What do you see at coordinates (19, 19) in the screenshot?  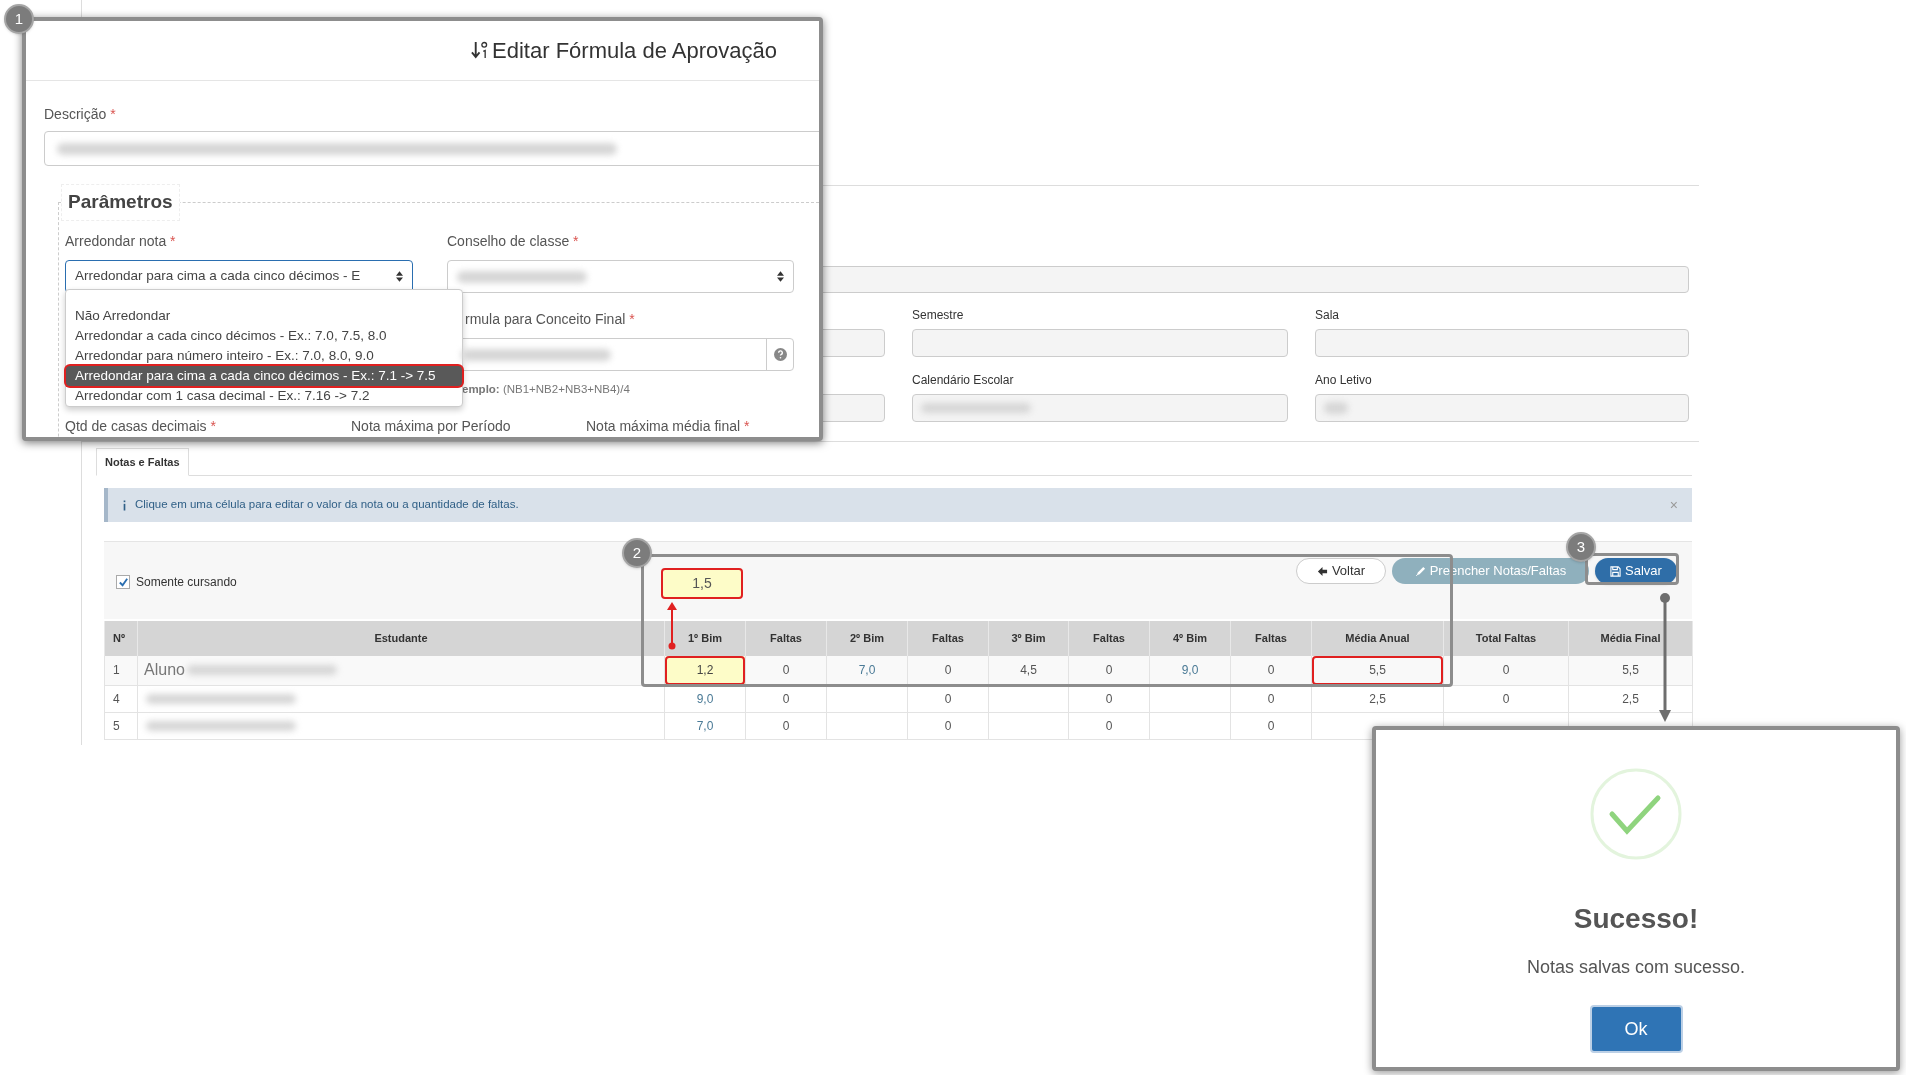 I see `step-badge: 1` at bounding box center [19, 19].